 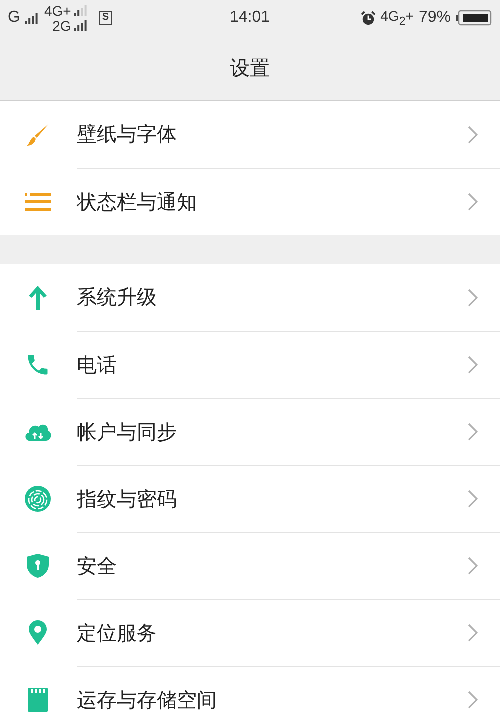 I want to click on list-icon, so click(x=37, y=202).